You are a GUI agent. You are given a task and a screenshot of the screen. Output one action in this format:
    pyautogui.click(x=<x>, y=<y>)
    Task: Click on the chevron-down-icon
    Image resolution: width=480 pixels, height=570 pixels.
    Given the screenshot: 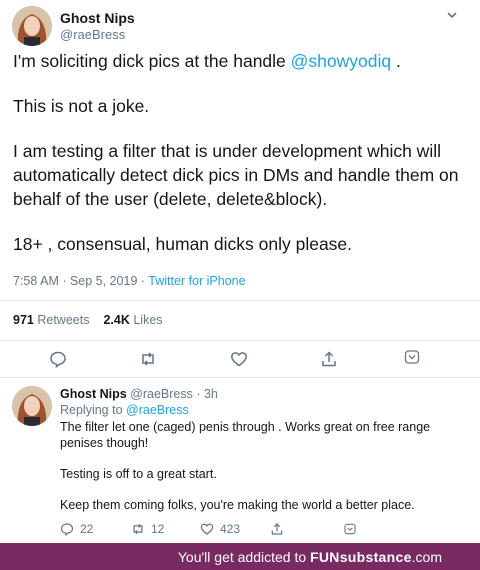 What is the action you would take?
    pyautogui.click(x=452, y=15)
    